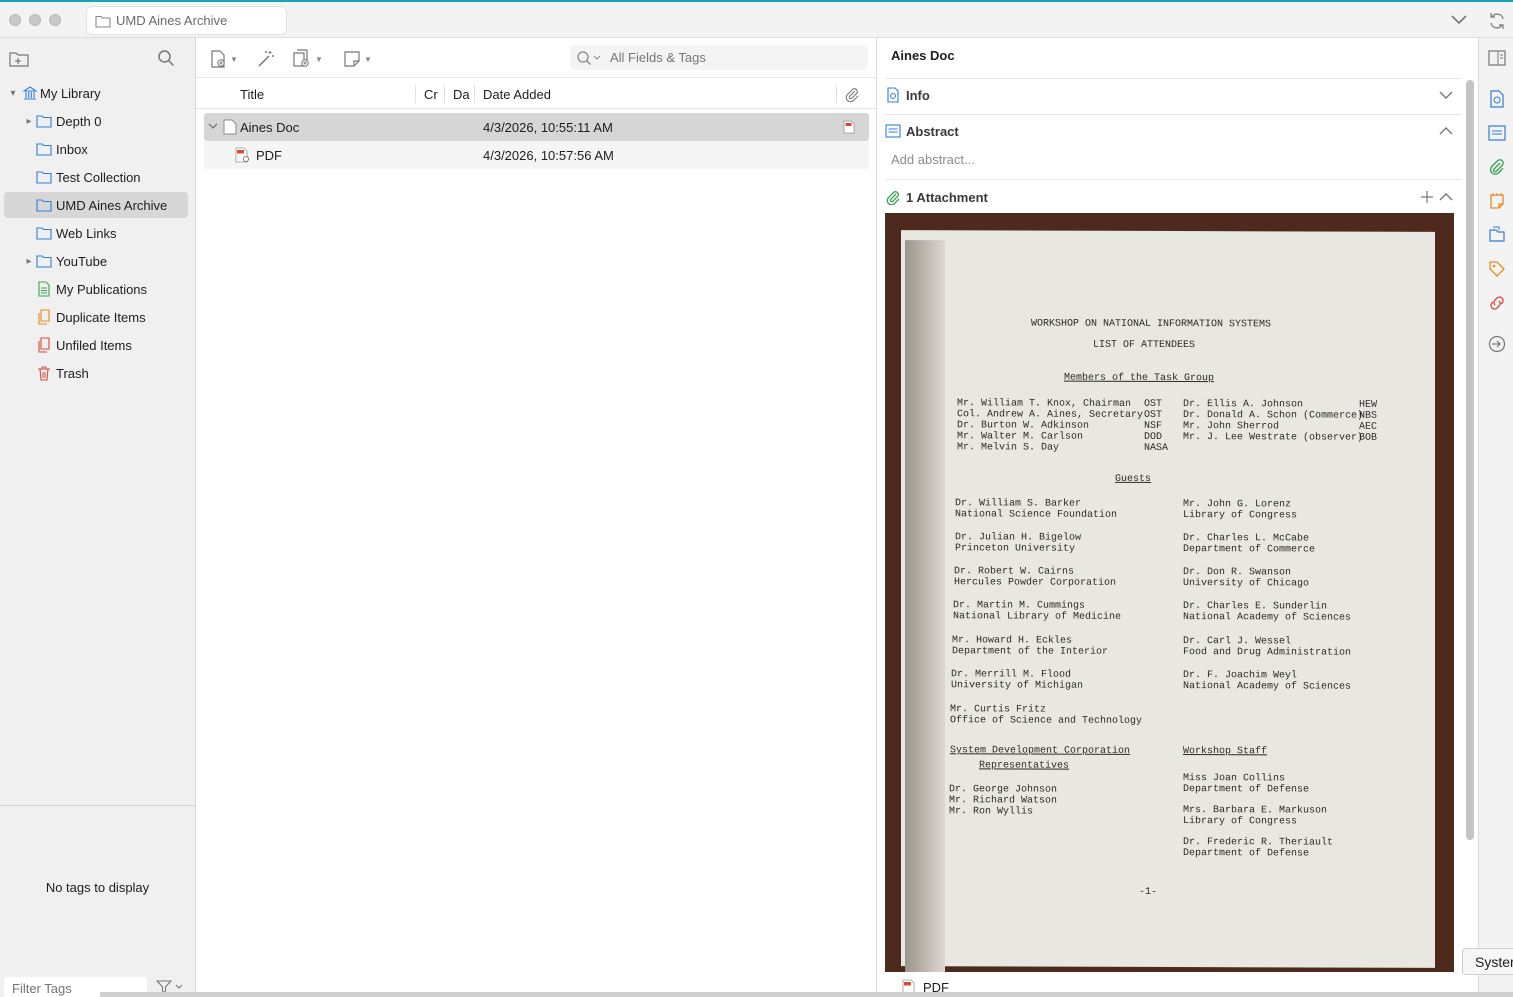  I want to click on column-title: Title, so click(252, 94).